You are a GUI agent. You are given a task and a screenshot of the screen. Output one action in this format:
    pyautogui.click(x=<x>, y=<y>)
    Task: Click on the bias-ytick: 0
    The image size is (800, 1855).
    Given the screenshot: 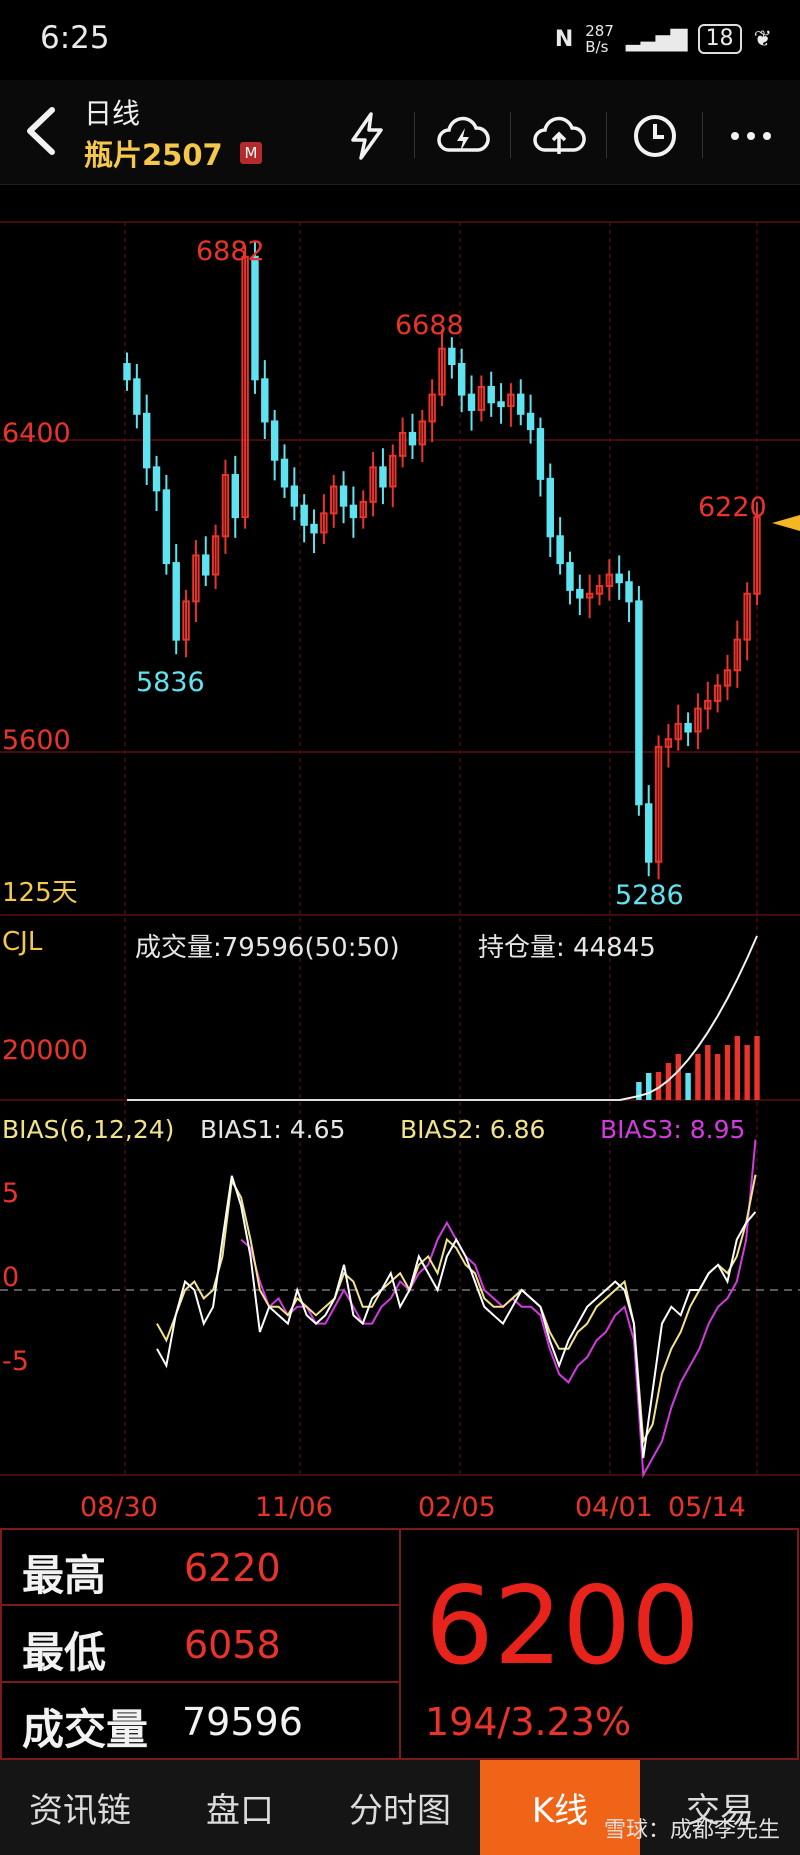 What is the action you would take?
    pyautogui.click(x=11, y=1277)
    